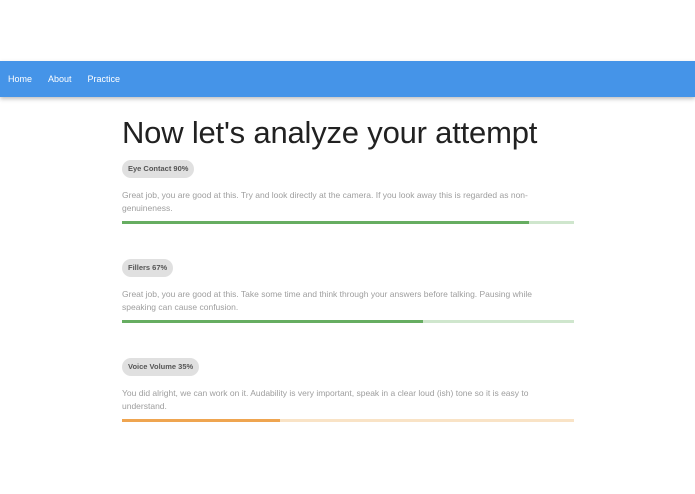 The image size is (695, 494). I want to click on page-title: Now let's analyze your attempt, so click(330, 132).